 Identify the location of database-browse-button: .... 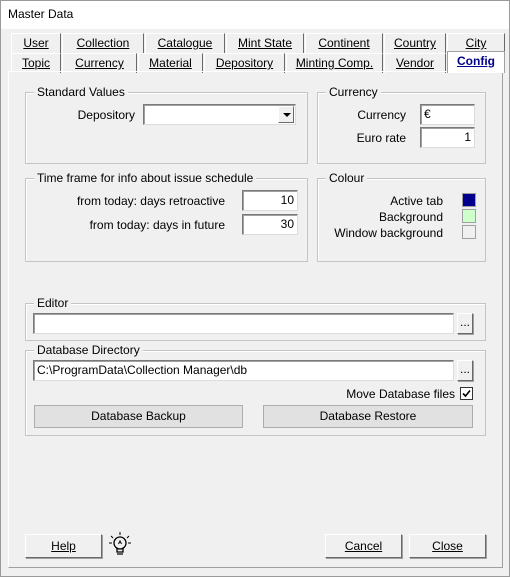
(465, 370).